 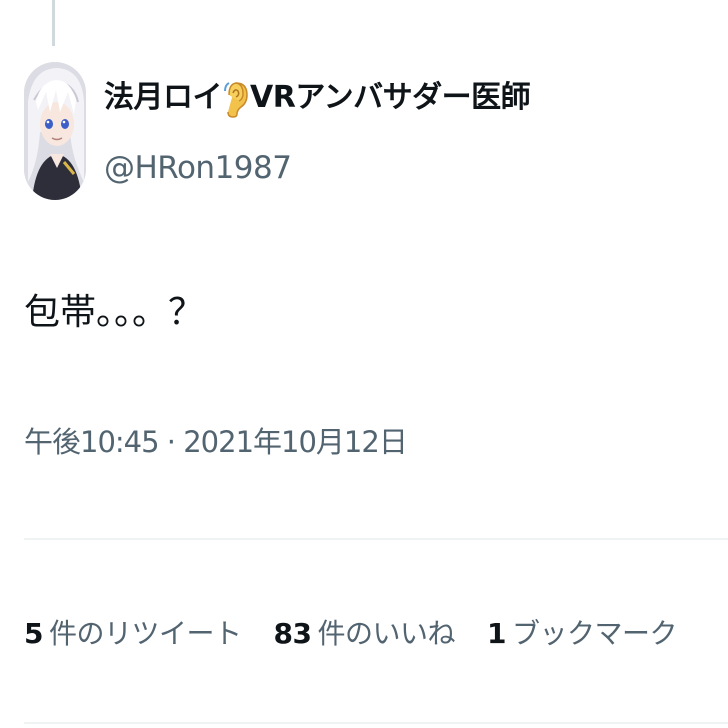 I want to click on like-count-label: 件のいいね, so click(x=386, y=633).